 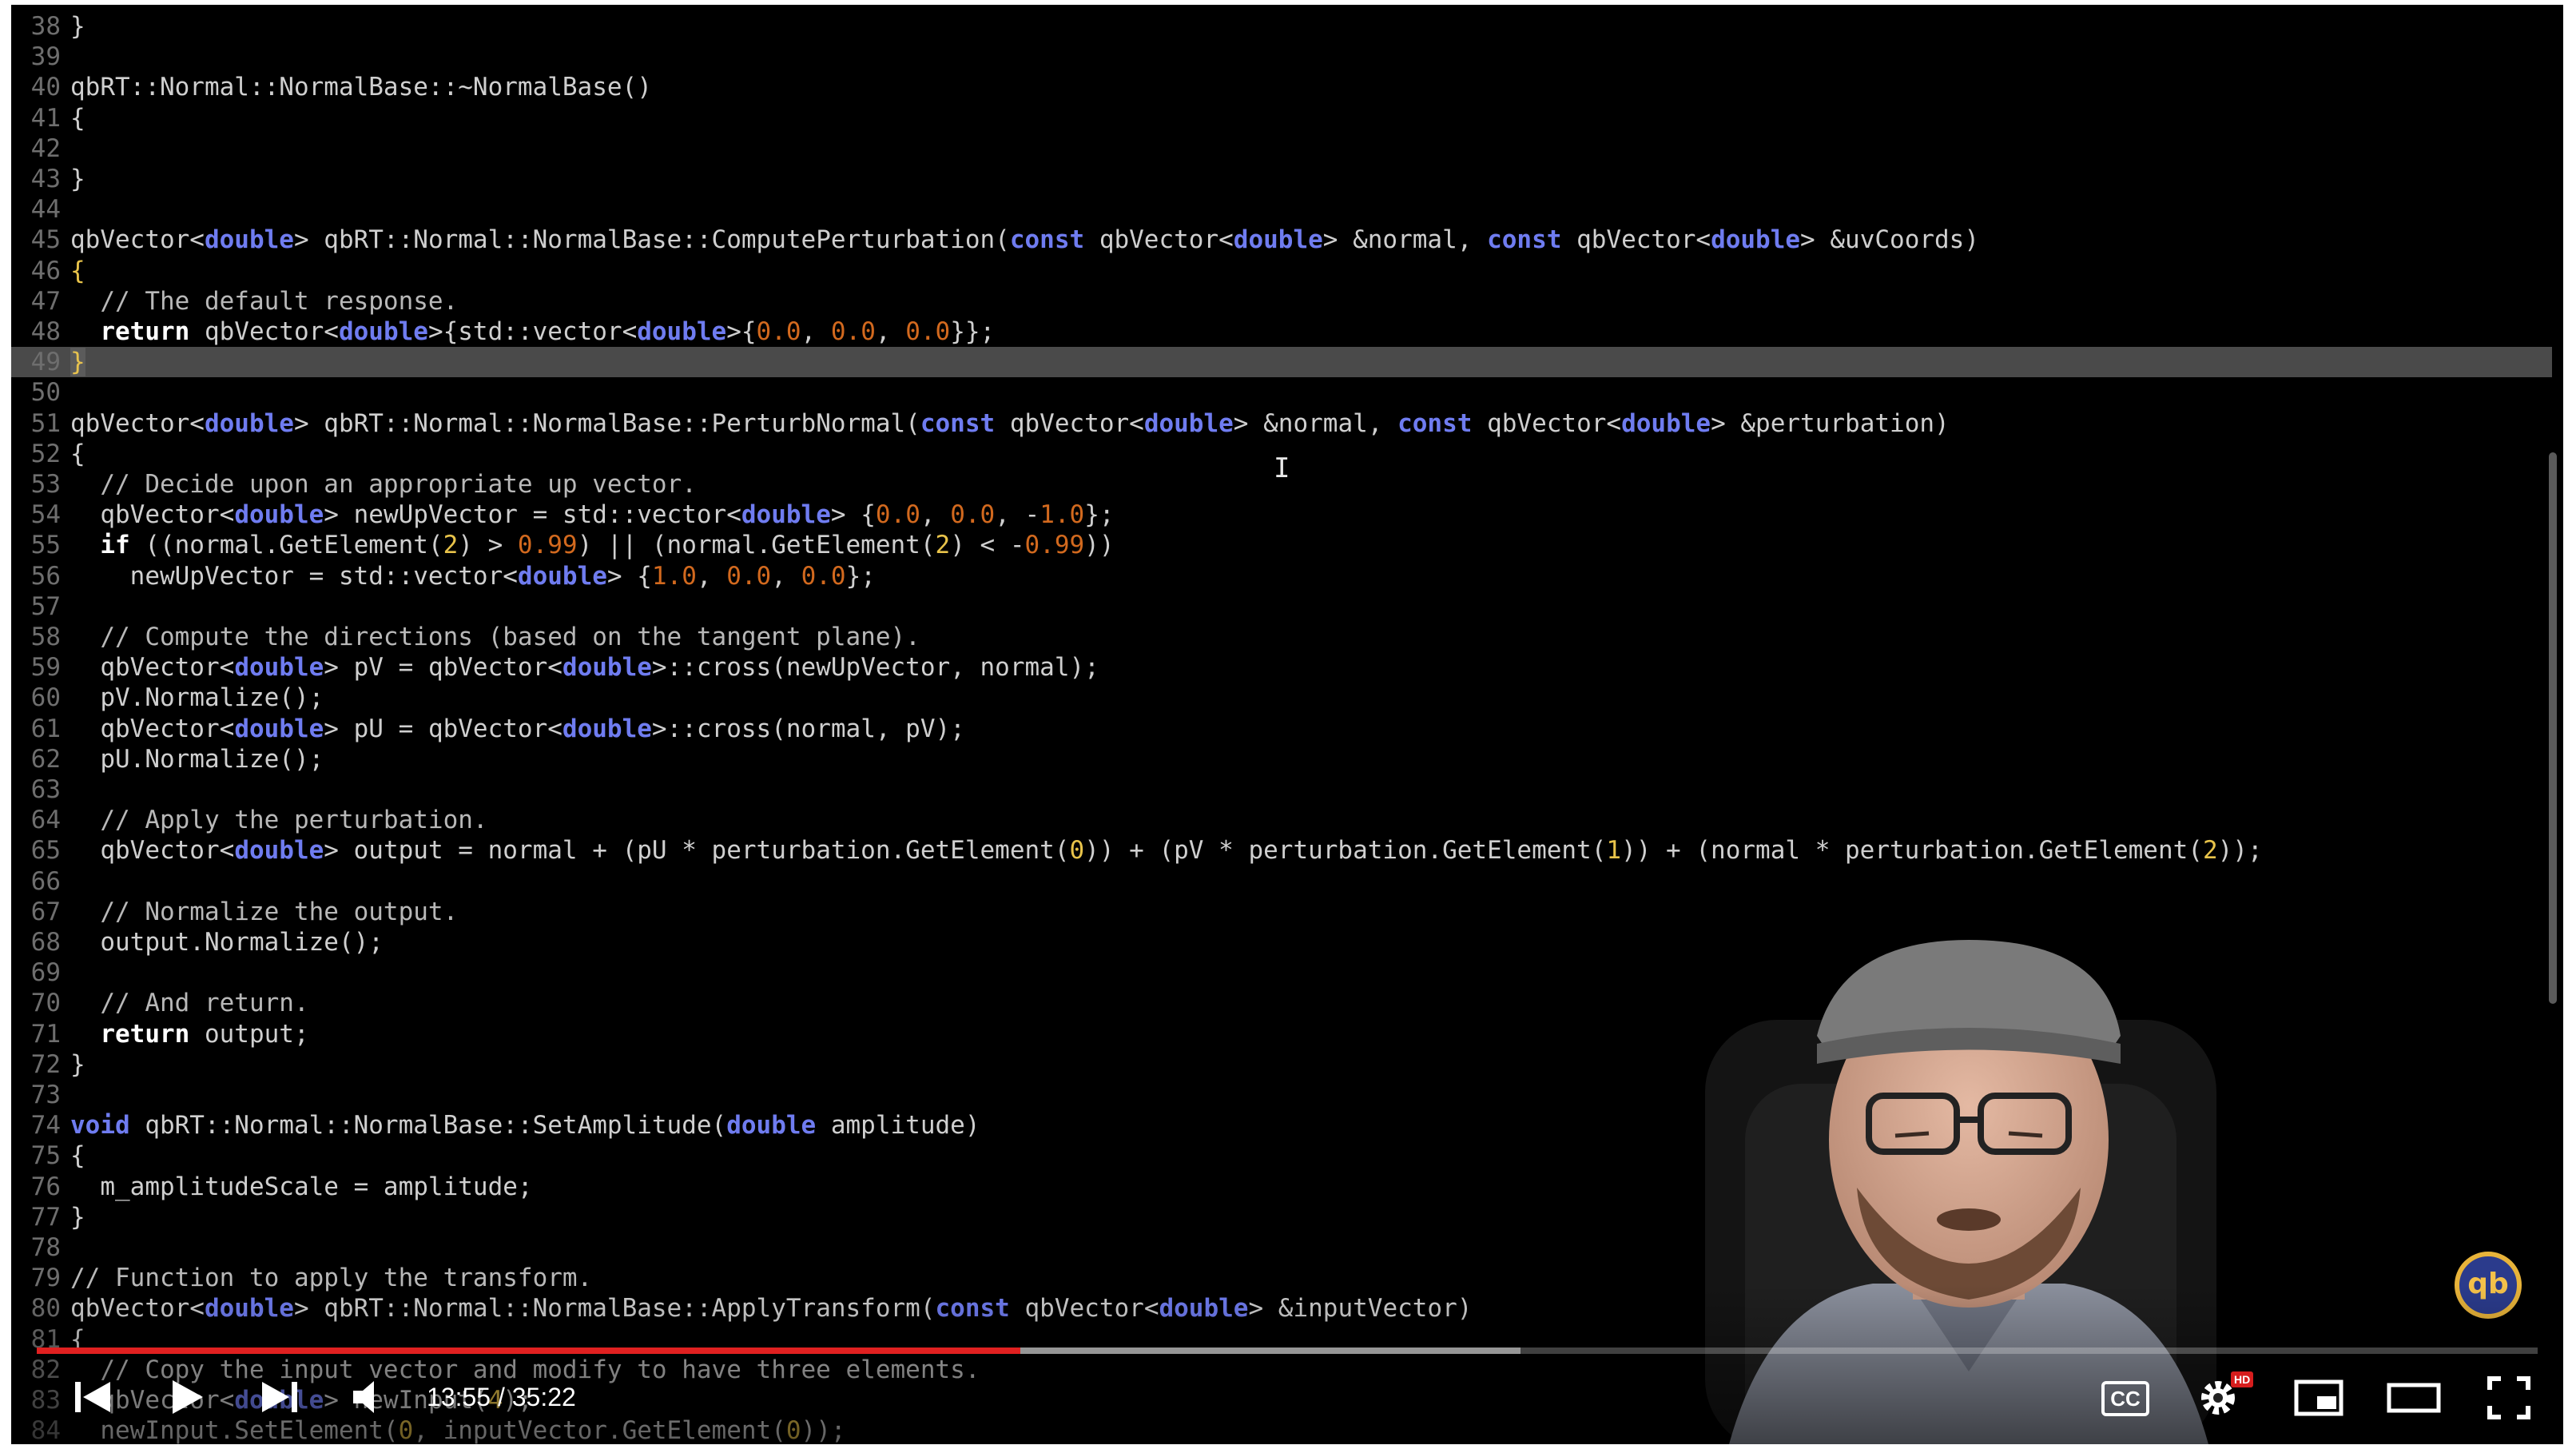 What do you see at coordinates (279, 820) in the screenshot?
I see `code-text: // Apply the perturbation.` at bounding box center [279, 820].